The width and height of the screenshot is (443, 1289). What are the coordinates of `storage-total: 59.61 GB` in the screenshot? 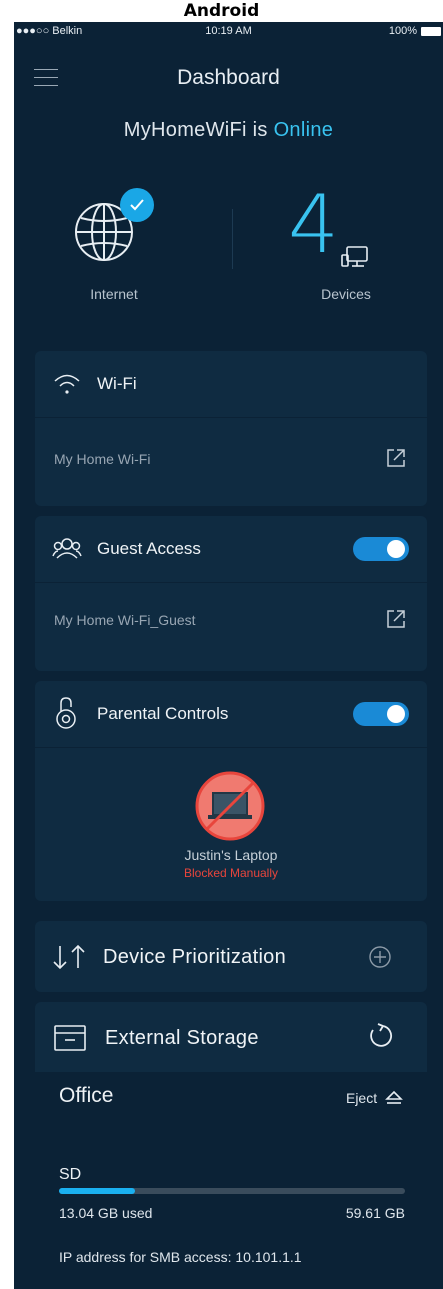 It's located at (375, 1213).